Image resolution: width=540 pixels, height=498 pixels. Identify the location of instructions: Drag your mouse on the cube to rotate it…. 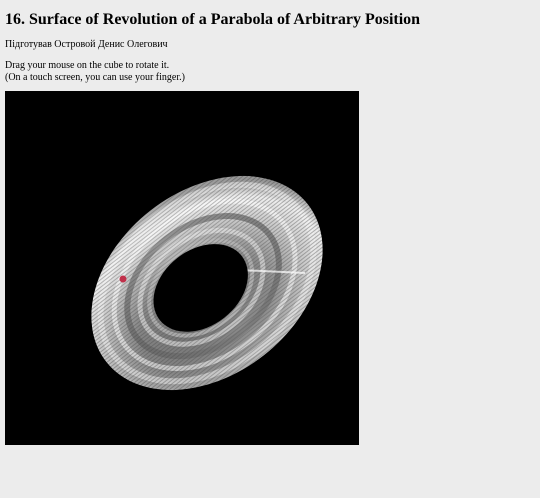
(95, 72).